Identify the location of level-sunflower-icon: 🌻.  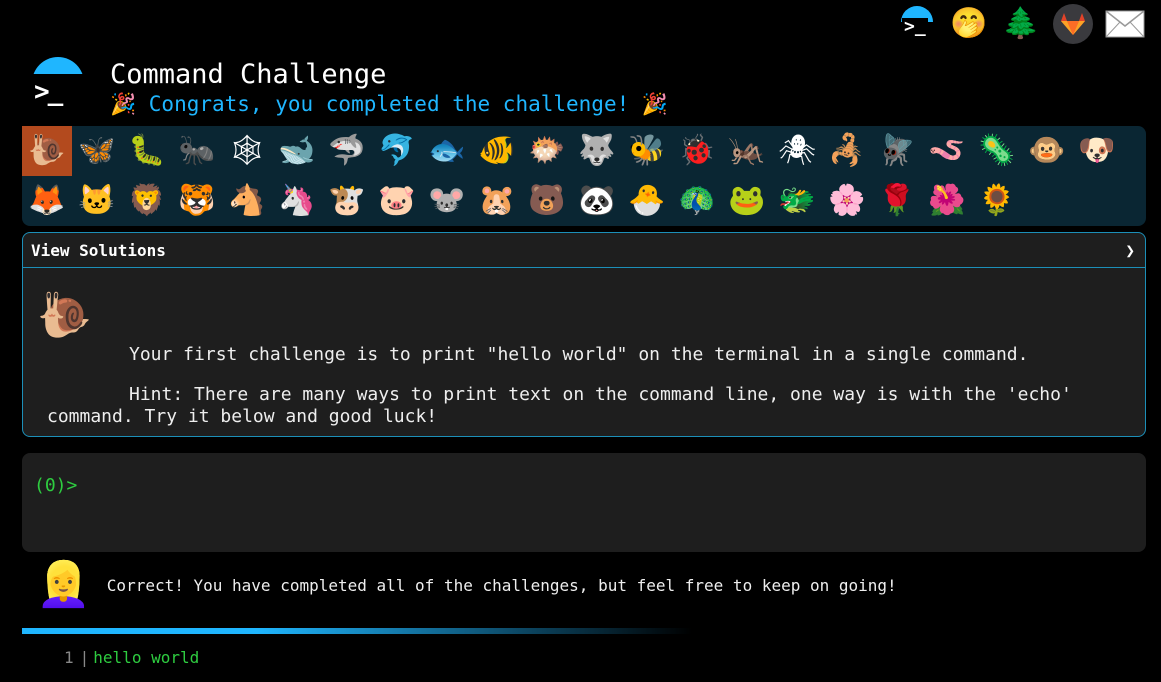
(997, 201).